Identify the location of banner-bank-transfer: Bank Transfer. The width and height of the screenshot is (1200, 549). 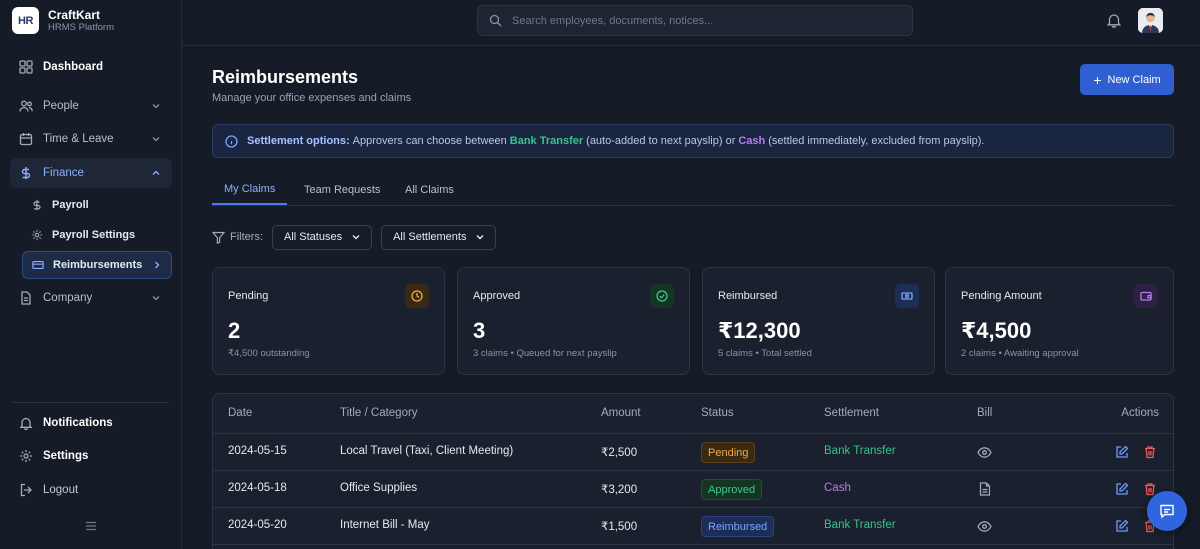
(546, 141).